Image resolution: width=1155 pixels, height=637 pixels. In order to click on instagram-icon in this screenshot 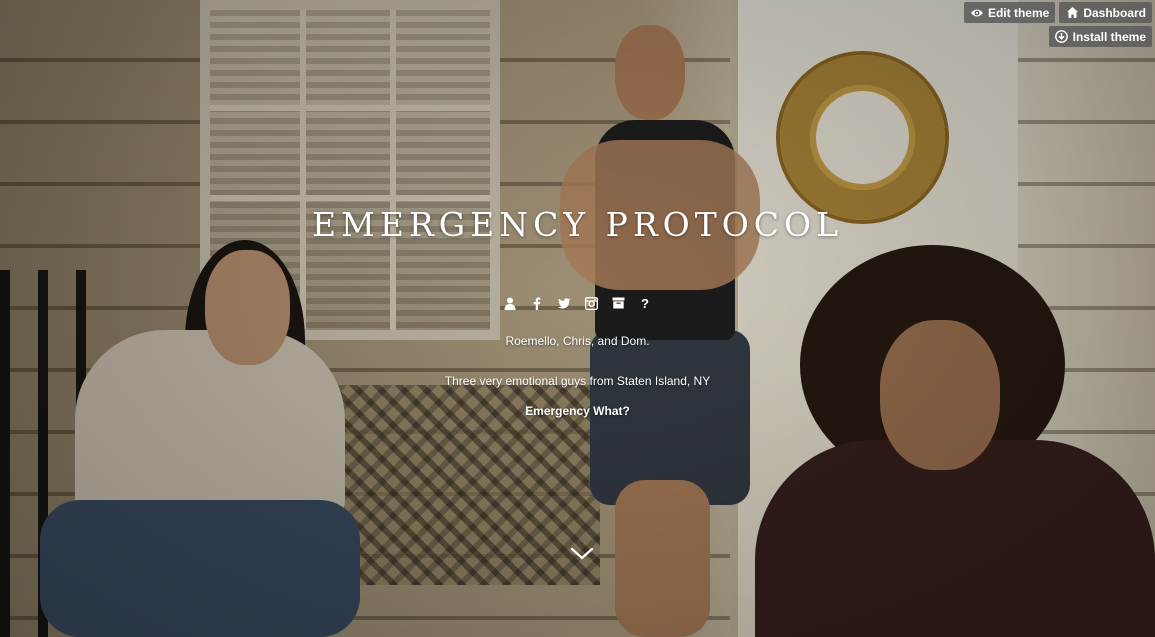, I will do `click(591, 303)`.